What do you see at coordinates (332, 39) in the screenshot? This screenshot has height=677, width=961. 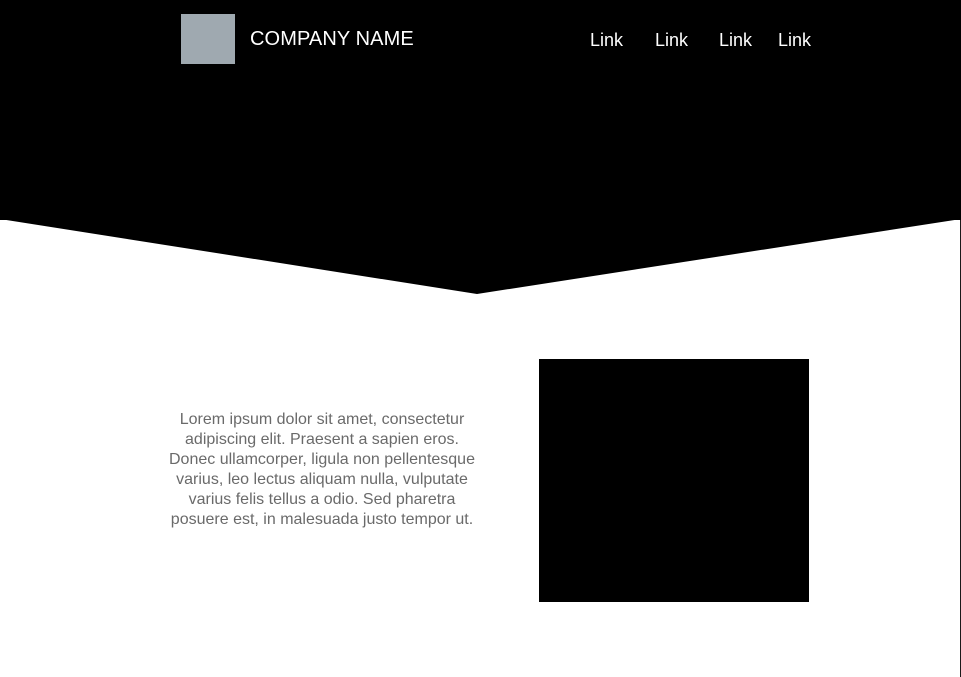 I see `company-name: COMPANY NAME` at bounding box center [332, 39].